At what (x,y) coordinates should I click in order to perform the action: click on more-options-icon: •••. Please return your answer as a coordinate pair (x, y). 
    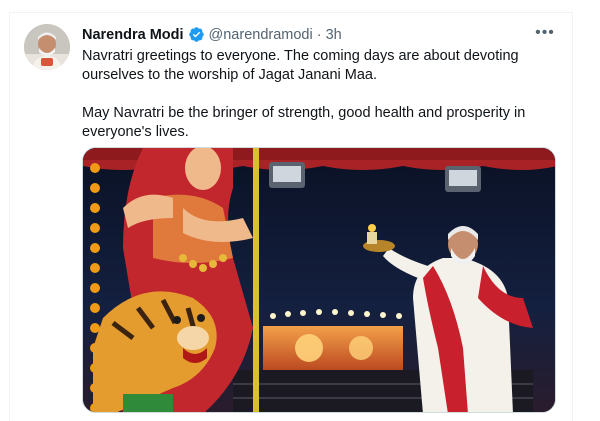
    Looking at the image, I should click on (545, 33).